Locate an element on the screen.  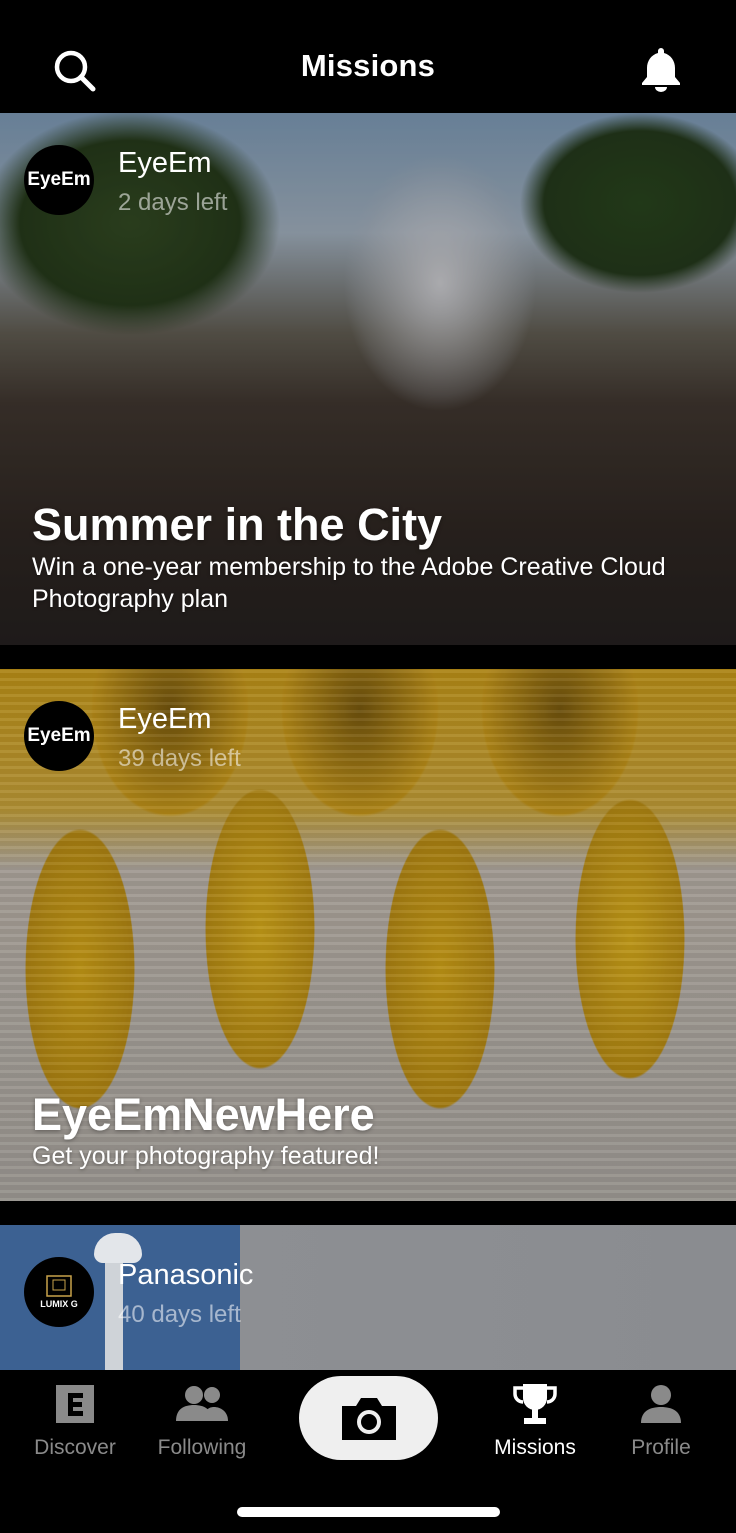
tab-label: Discover is located at coordinates (75, 1447).